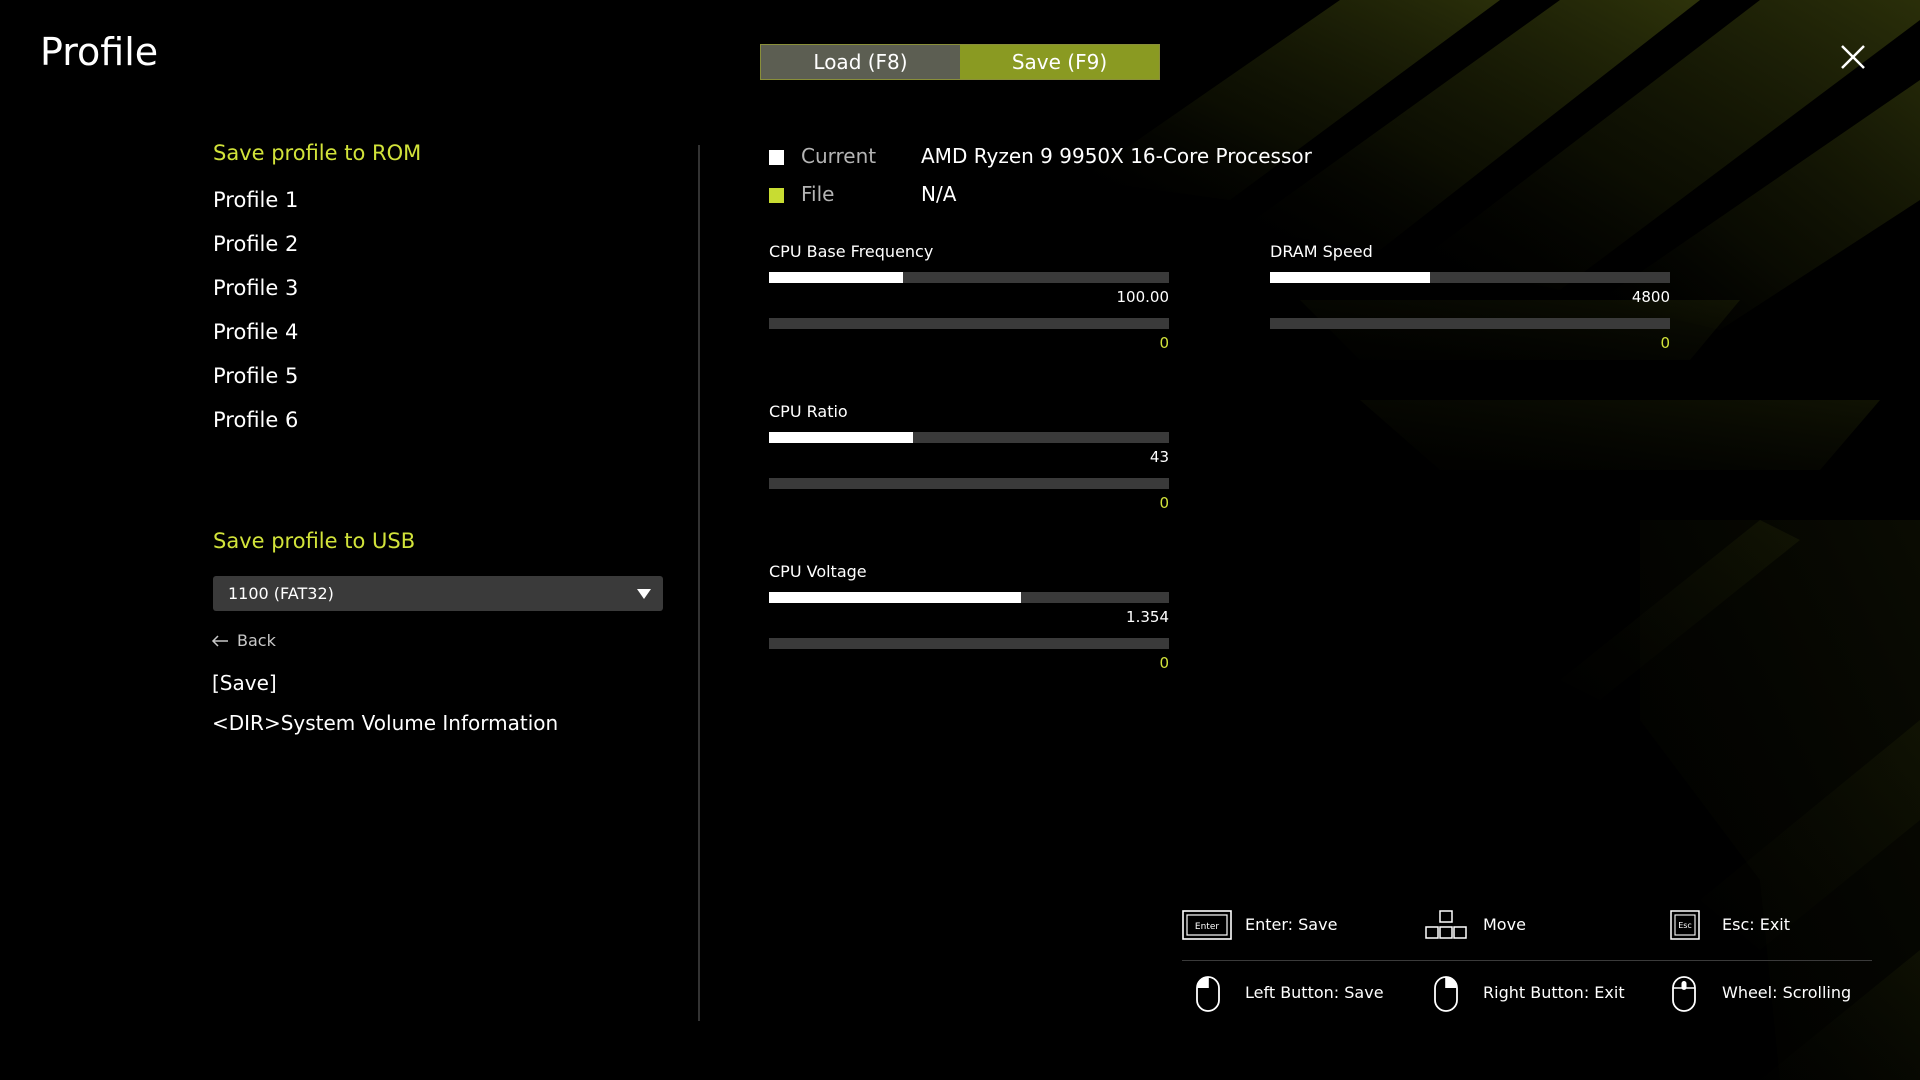 The height and width of the screenshot is (1080, 1920). I want to click on tab-load: Load (F8), so click(860, 62).